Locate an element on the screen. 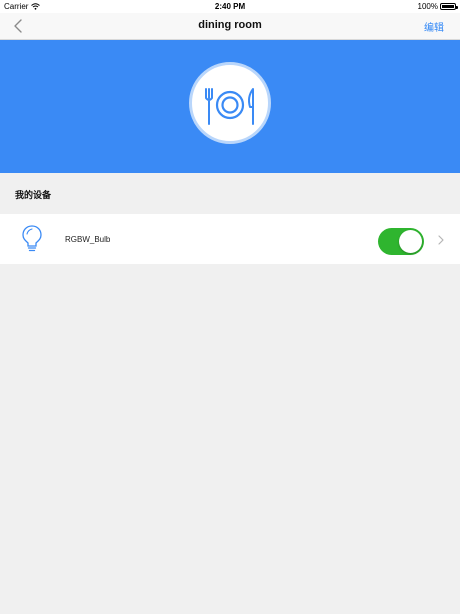 The width and height of the screenshot is (460, 614). battery-indicator: 100% is located at coordinates (437, 6).